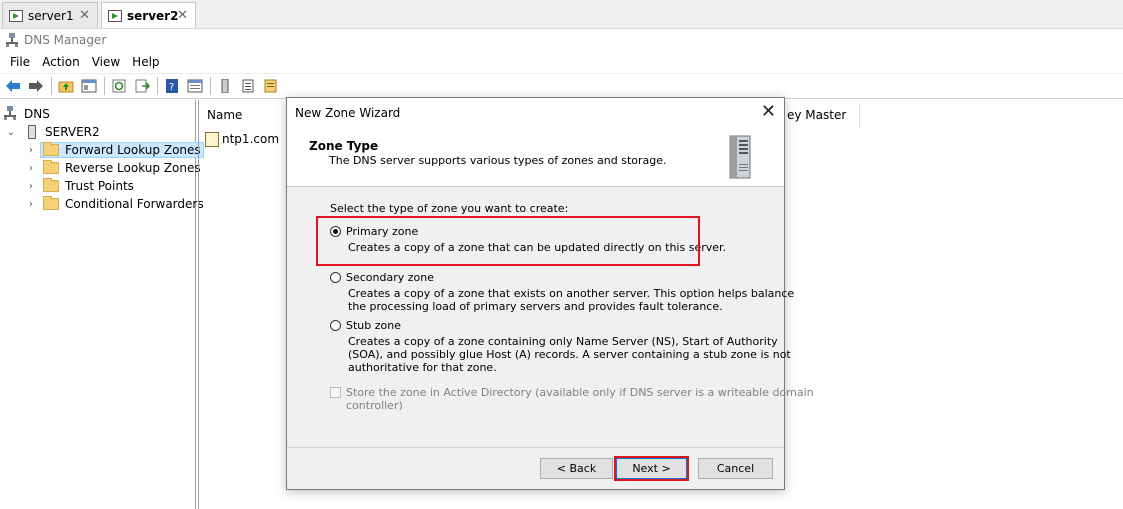  Describe the element at coordinates (99, 186) in the screenshot. I see `tree-label: Trust Points` at that location.